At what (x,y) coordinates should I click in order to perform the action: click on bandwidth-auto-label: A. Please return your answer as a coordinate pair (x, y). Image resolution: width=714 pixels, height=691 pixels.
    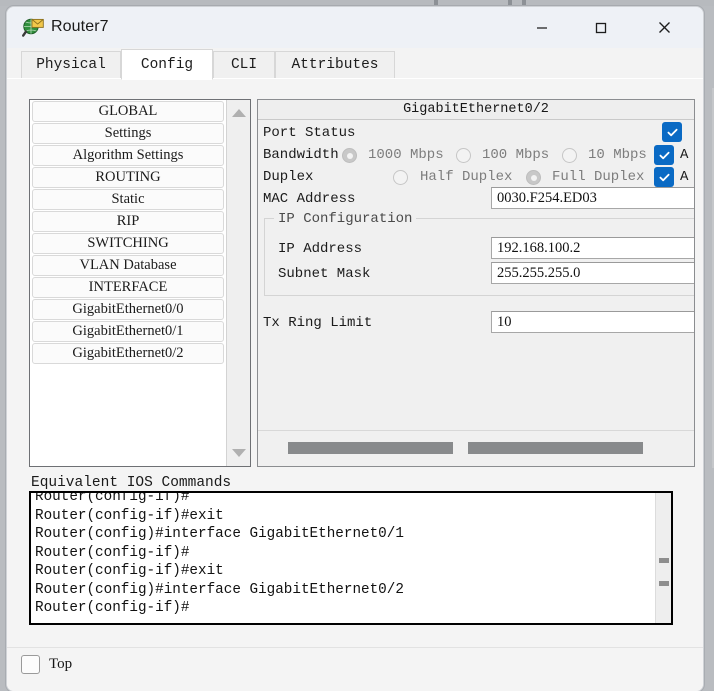
    Looking at the image, I should click on (684, 155).